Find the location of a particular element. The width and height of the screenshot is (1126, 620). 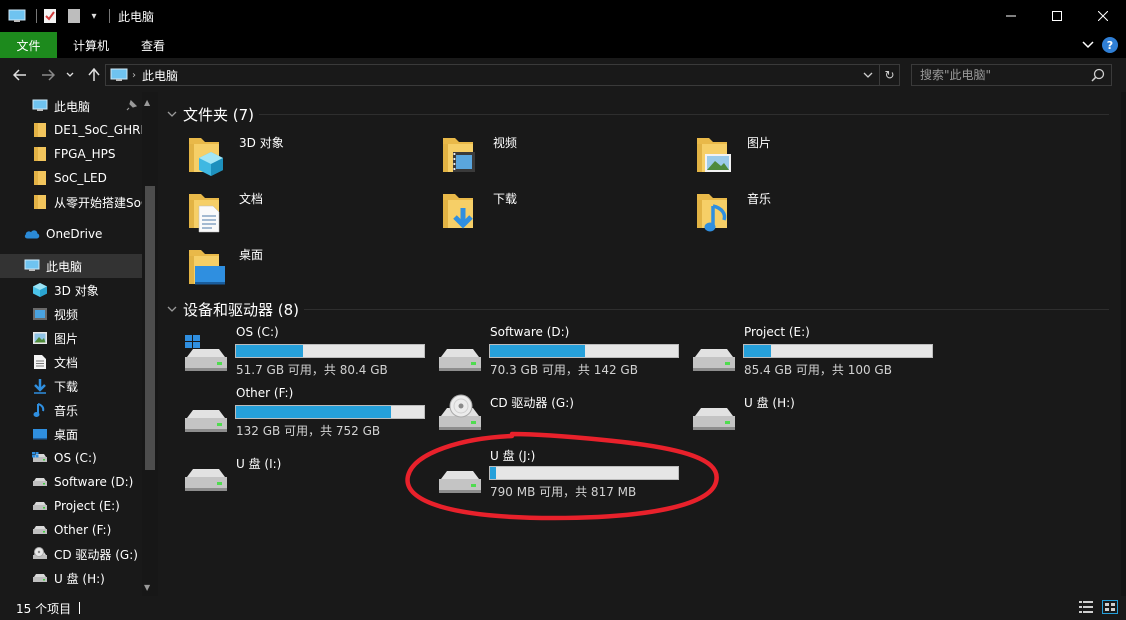

search-box is located at coordinates (1011, 75).